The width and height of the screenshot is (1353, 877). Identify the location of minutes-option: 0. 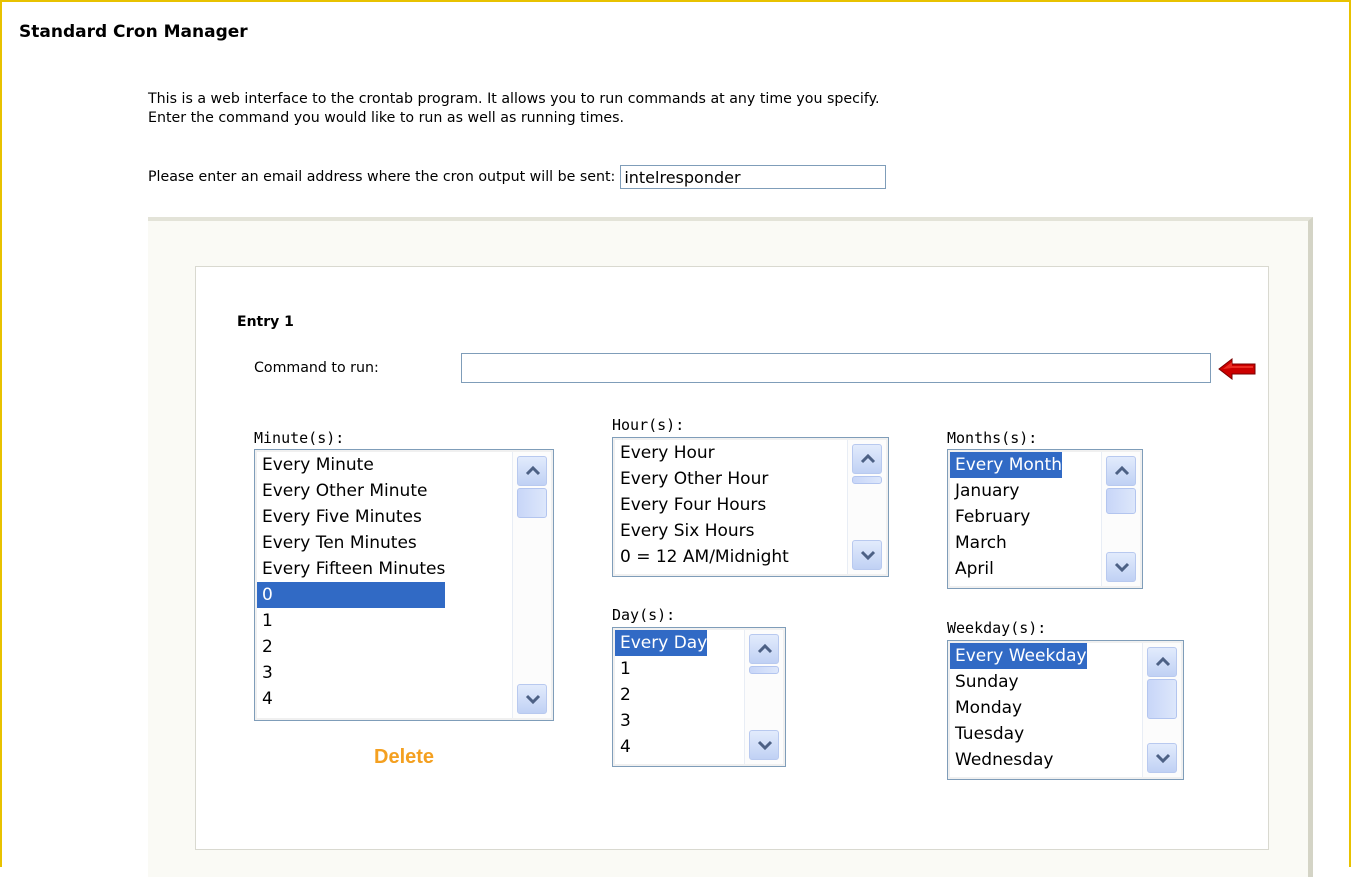
(351, 595).